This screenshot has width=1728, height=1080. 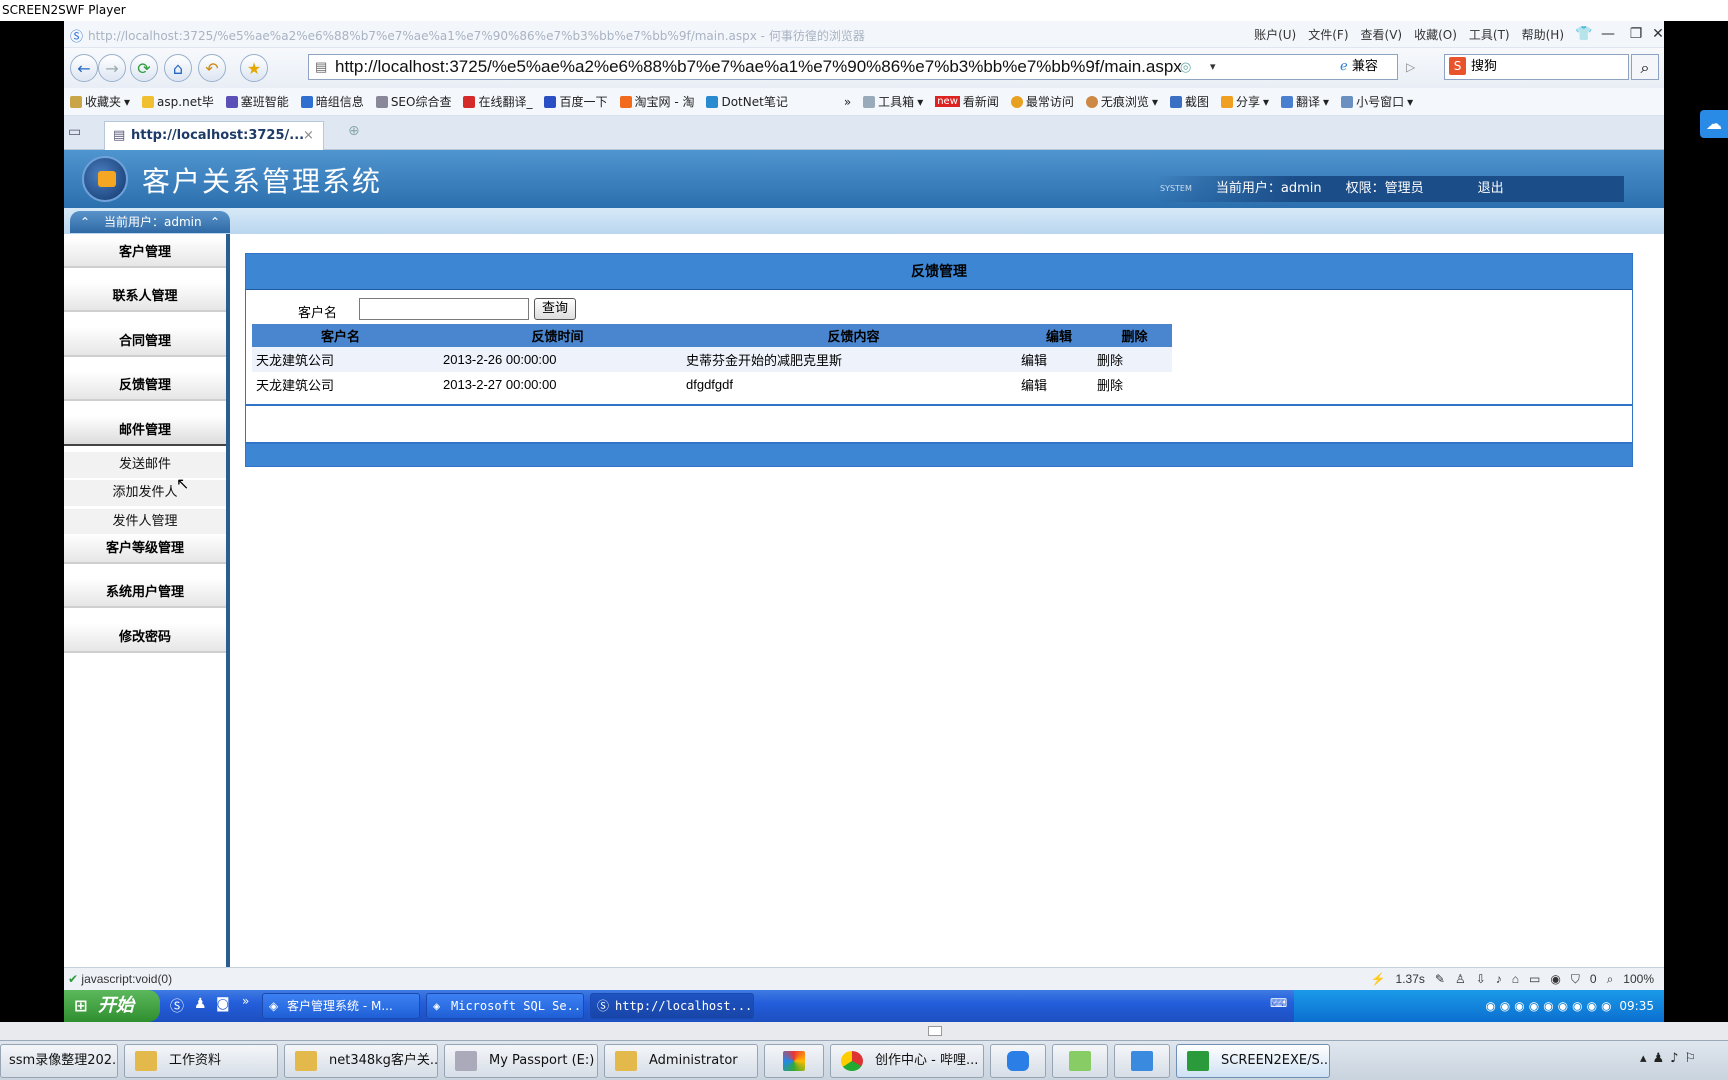 What do you see at coordinates (1410, 67) in the screenshot?
I see `go-arrow-icon: ▷` at bounding box center [1410, 67].